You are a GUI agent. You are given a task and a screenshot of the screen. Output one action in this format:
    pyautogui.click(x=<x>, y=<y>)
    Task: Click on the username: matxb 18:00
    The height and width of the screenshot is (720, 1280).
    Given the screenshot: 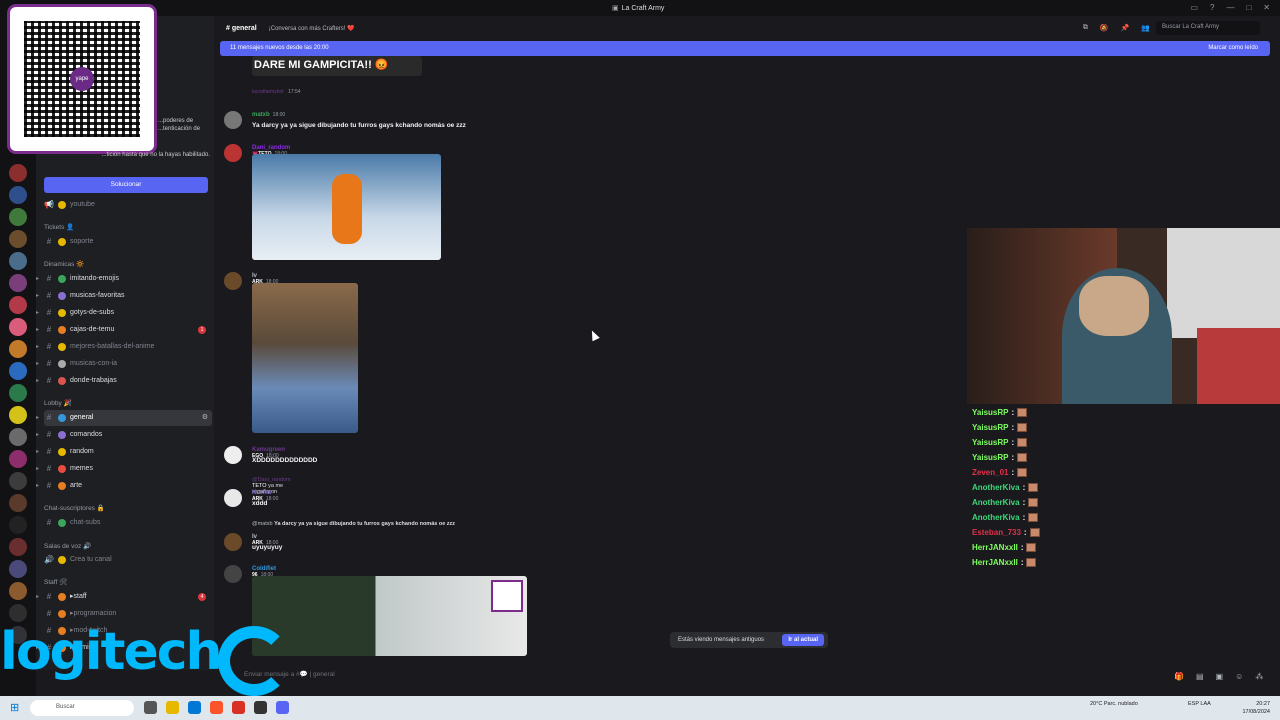 What is the action you would take?
    pyautogui.click(x=268, y=115)
    